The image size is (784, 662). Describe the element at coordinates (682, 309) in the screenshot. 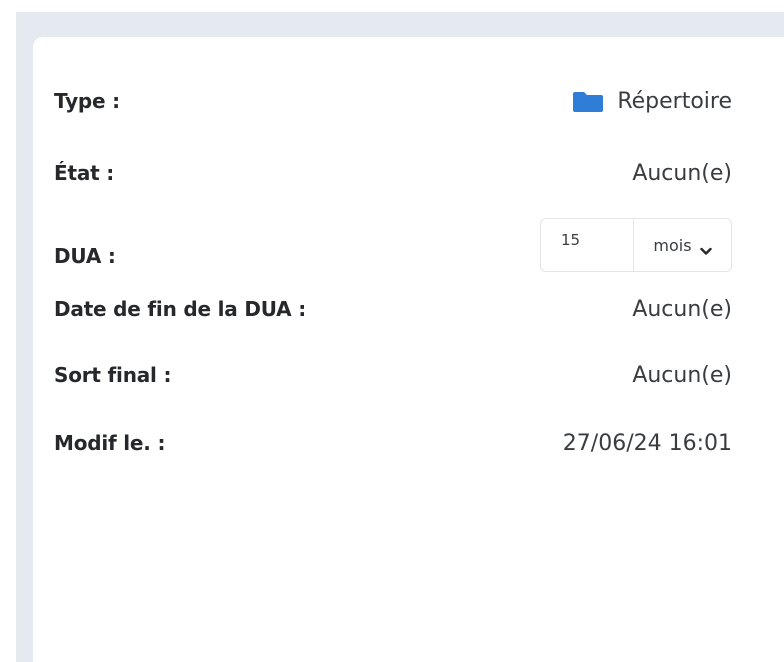

I see `date-fin-dua-value: Aucun(e)` at that location.